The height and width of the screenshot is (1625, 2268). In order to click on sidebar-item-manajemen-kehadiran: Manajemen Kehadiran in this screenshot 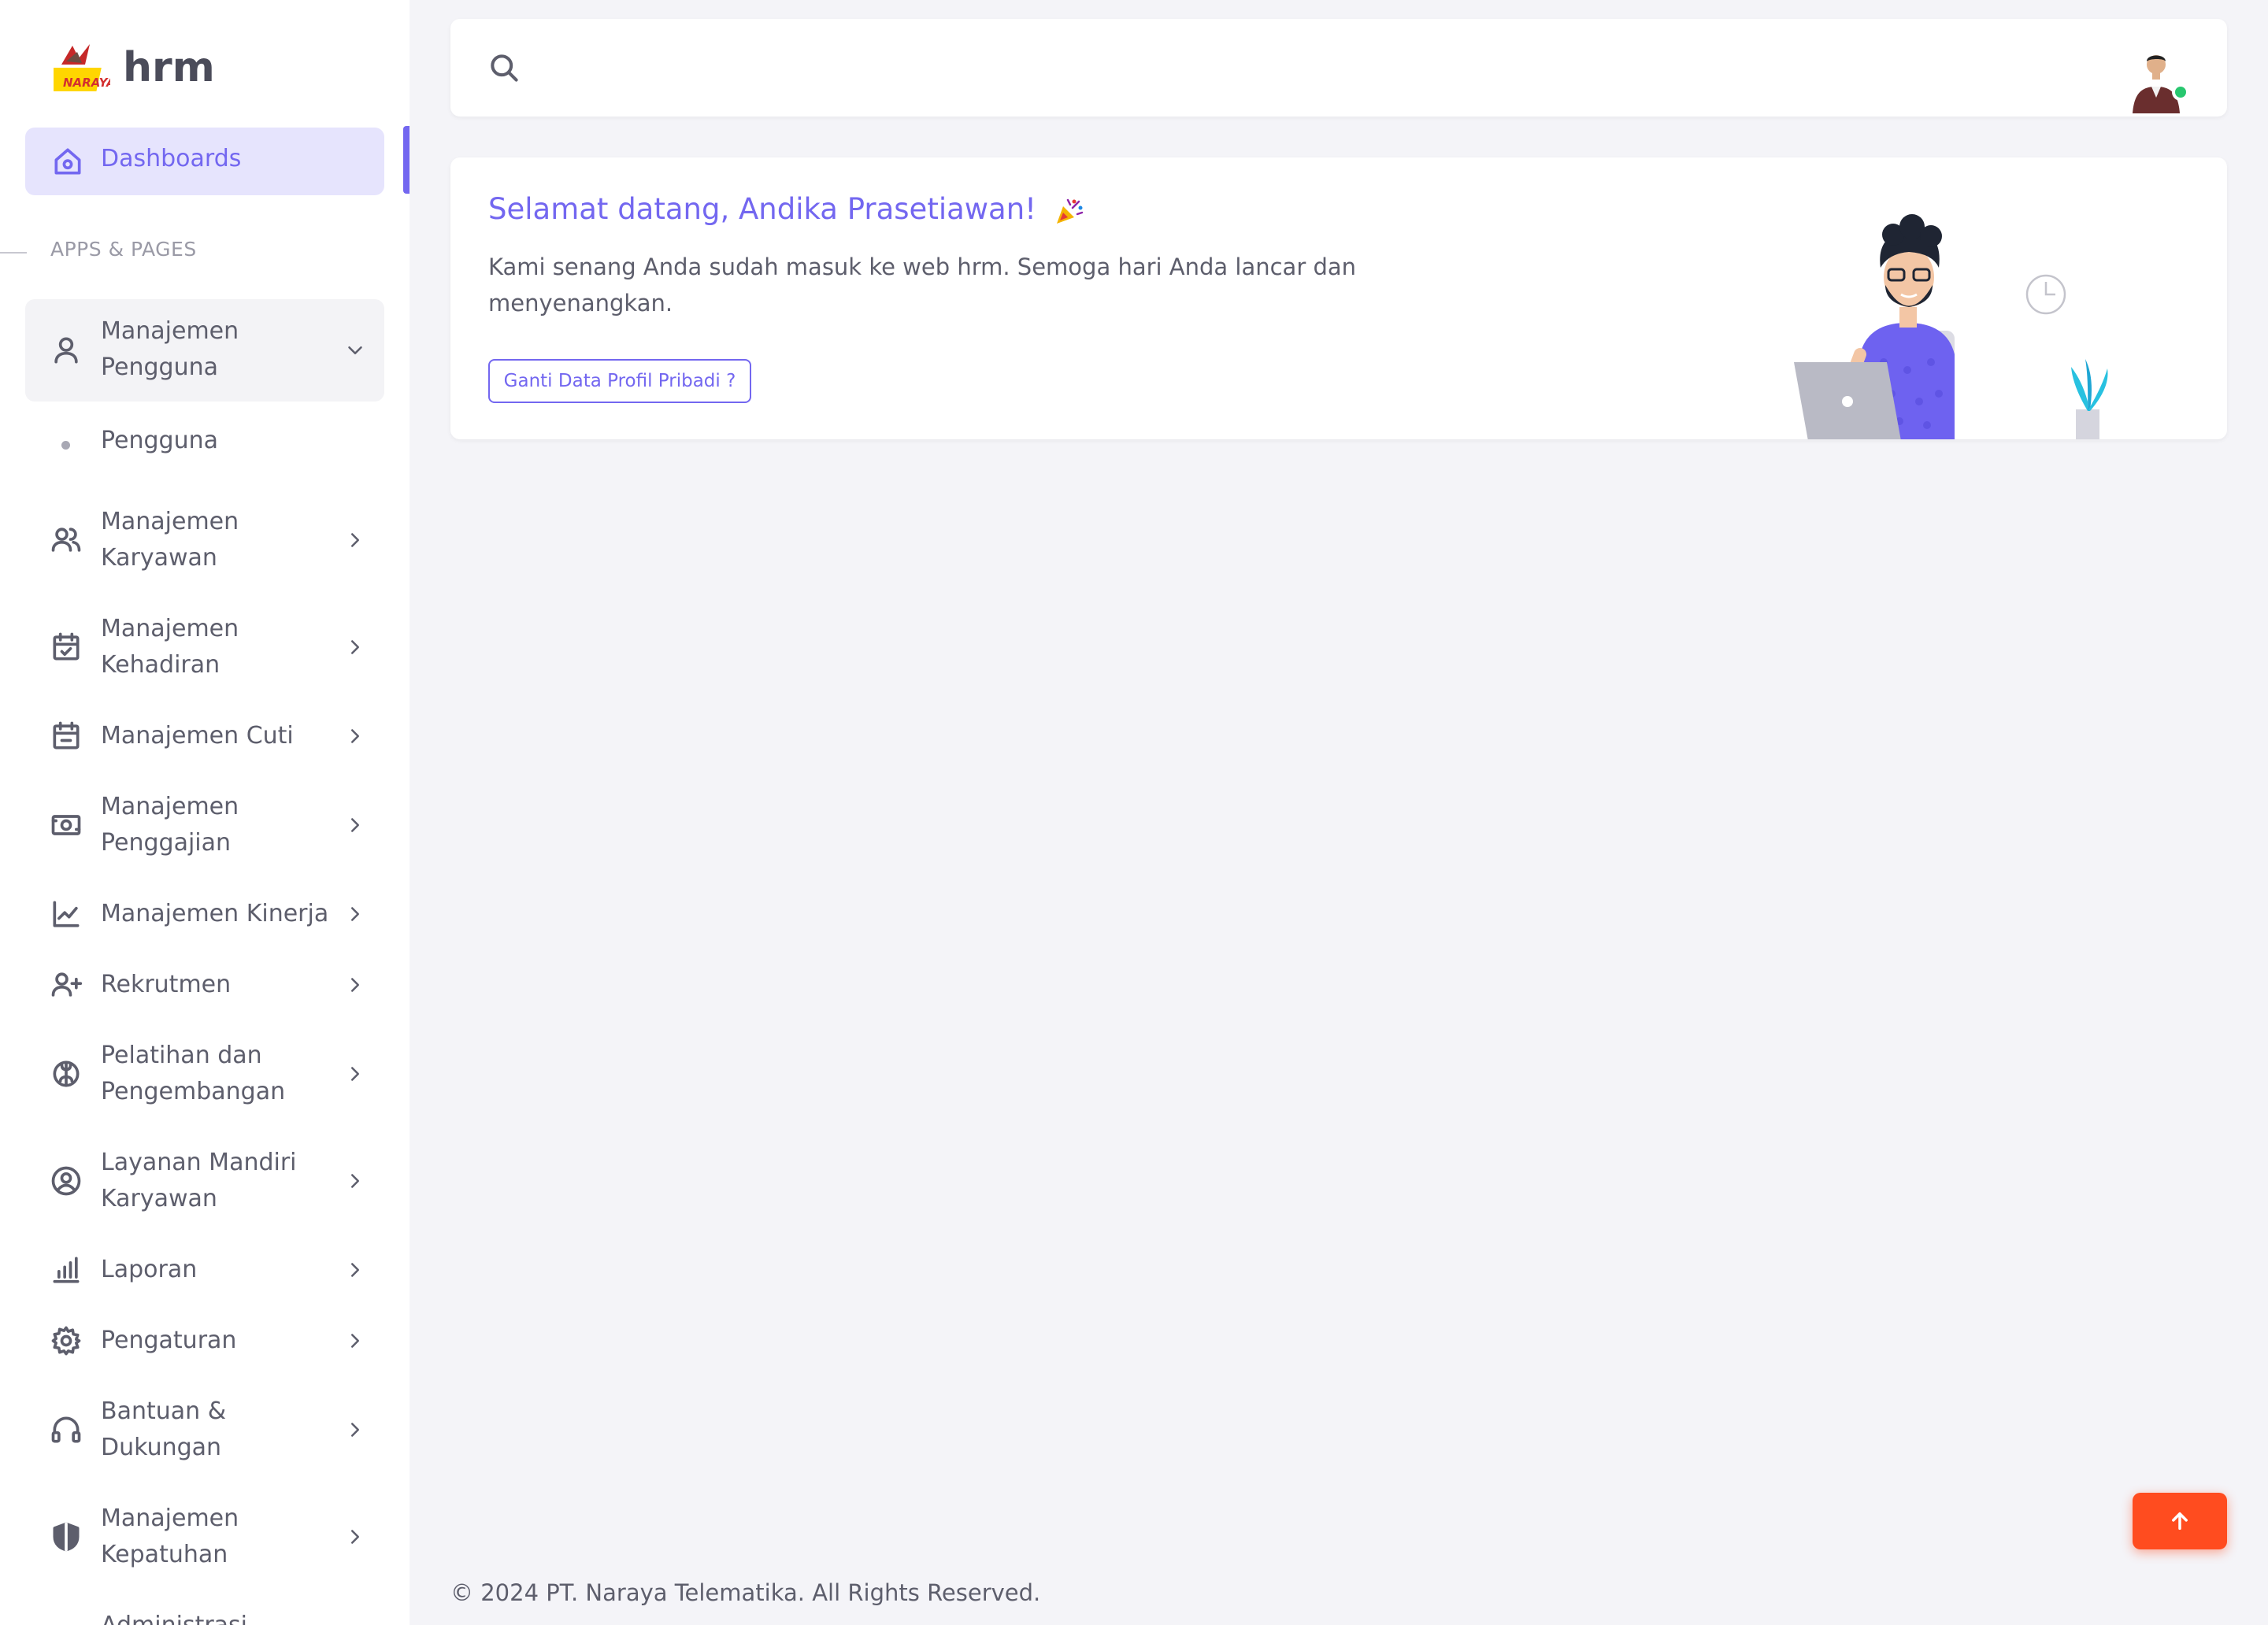, I will do `click(204, 647)`.